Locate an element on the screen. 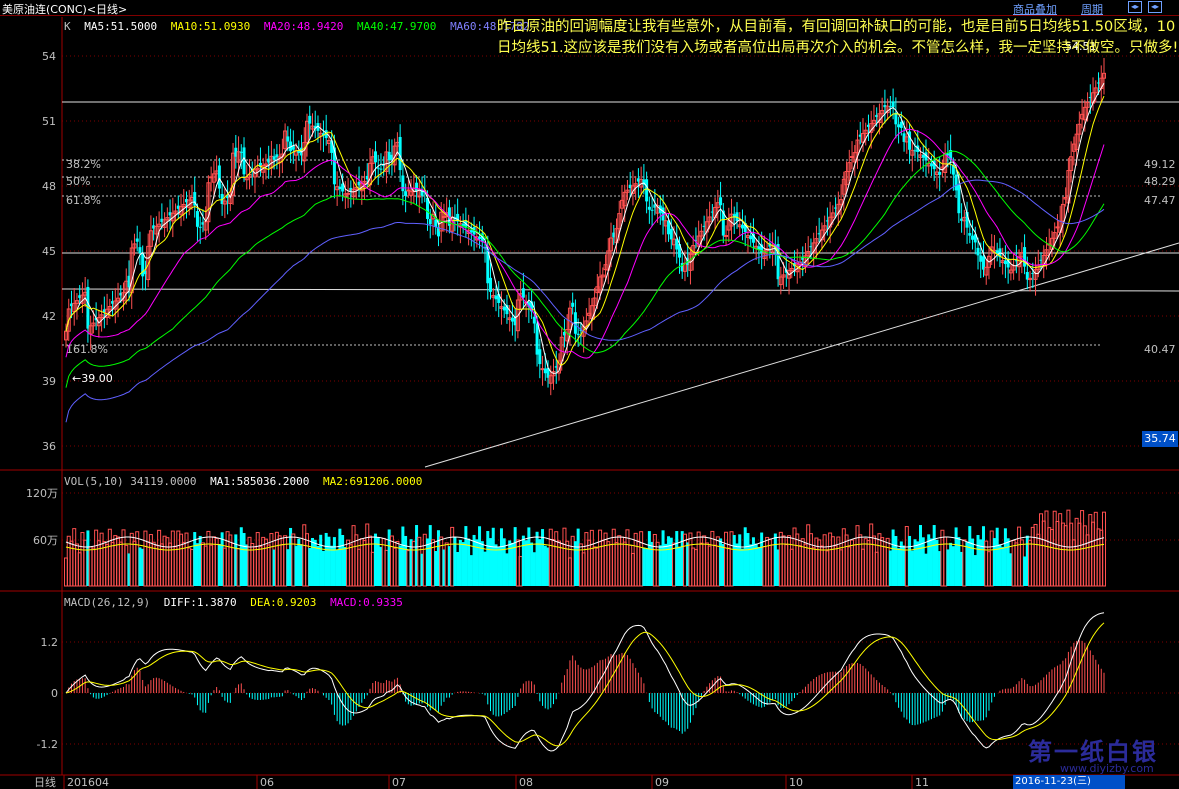 This screenshot has height=789, width=1179. date-tick-label: 09 is located at coordinates (662, 782).